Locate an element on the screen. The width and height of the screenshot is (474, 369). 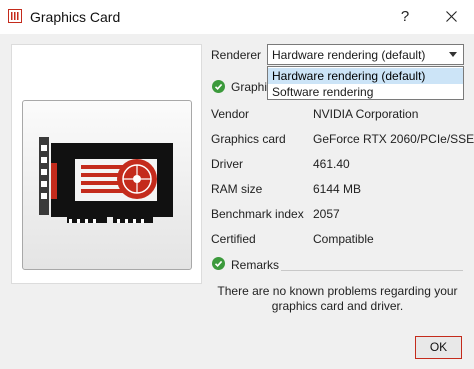
renderer-label: Renderer is located at coordinates (236, 55).